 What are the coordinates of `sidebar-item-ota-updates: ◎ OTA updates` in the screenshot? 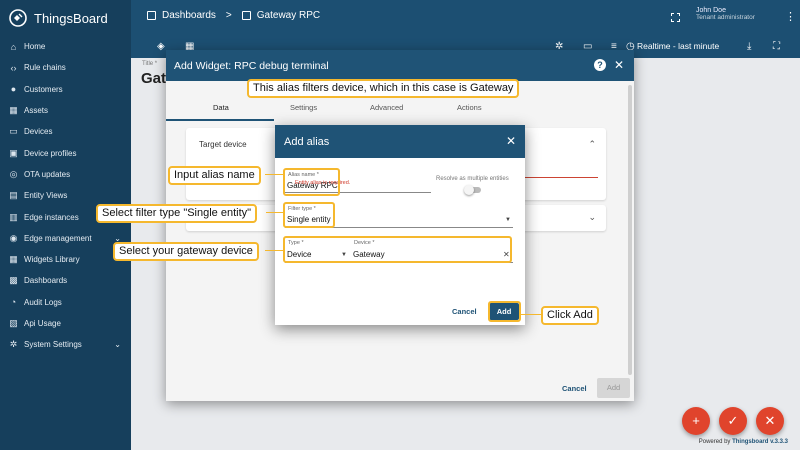 It's located at (65, 174).